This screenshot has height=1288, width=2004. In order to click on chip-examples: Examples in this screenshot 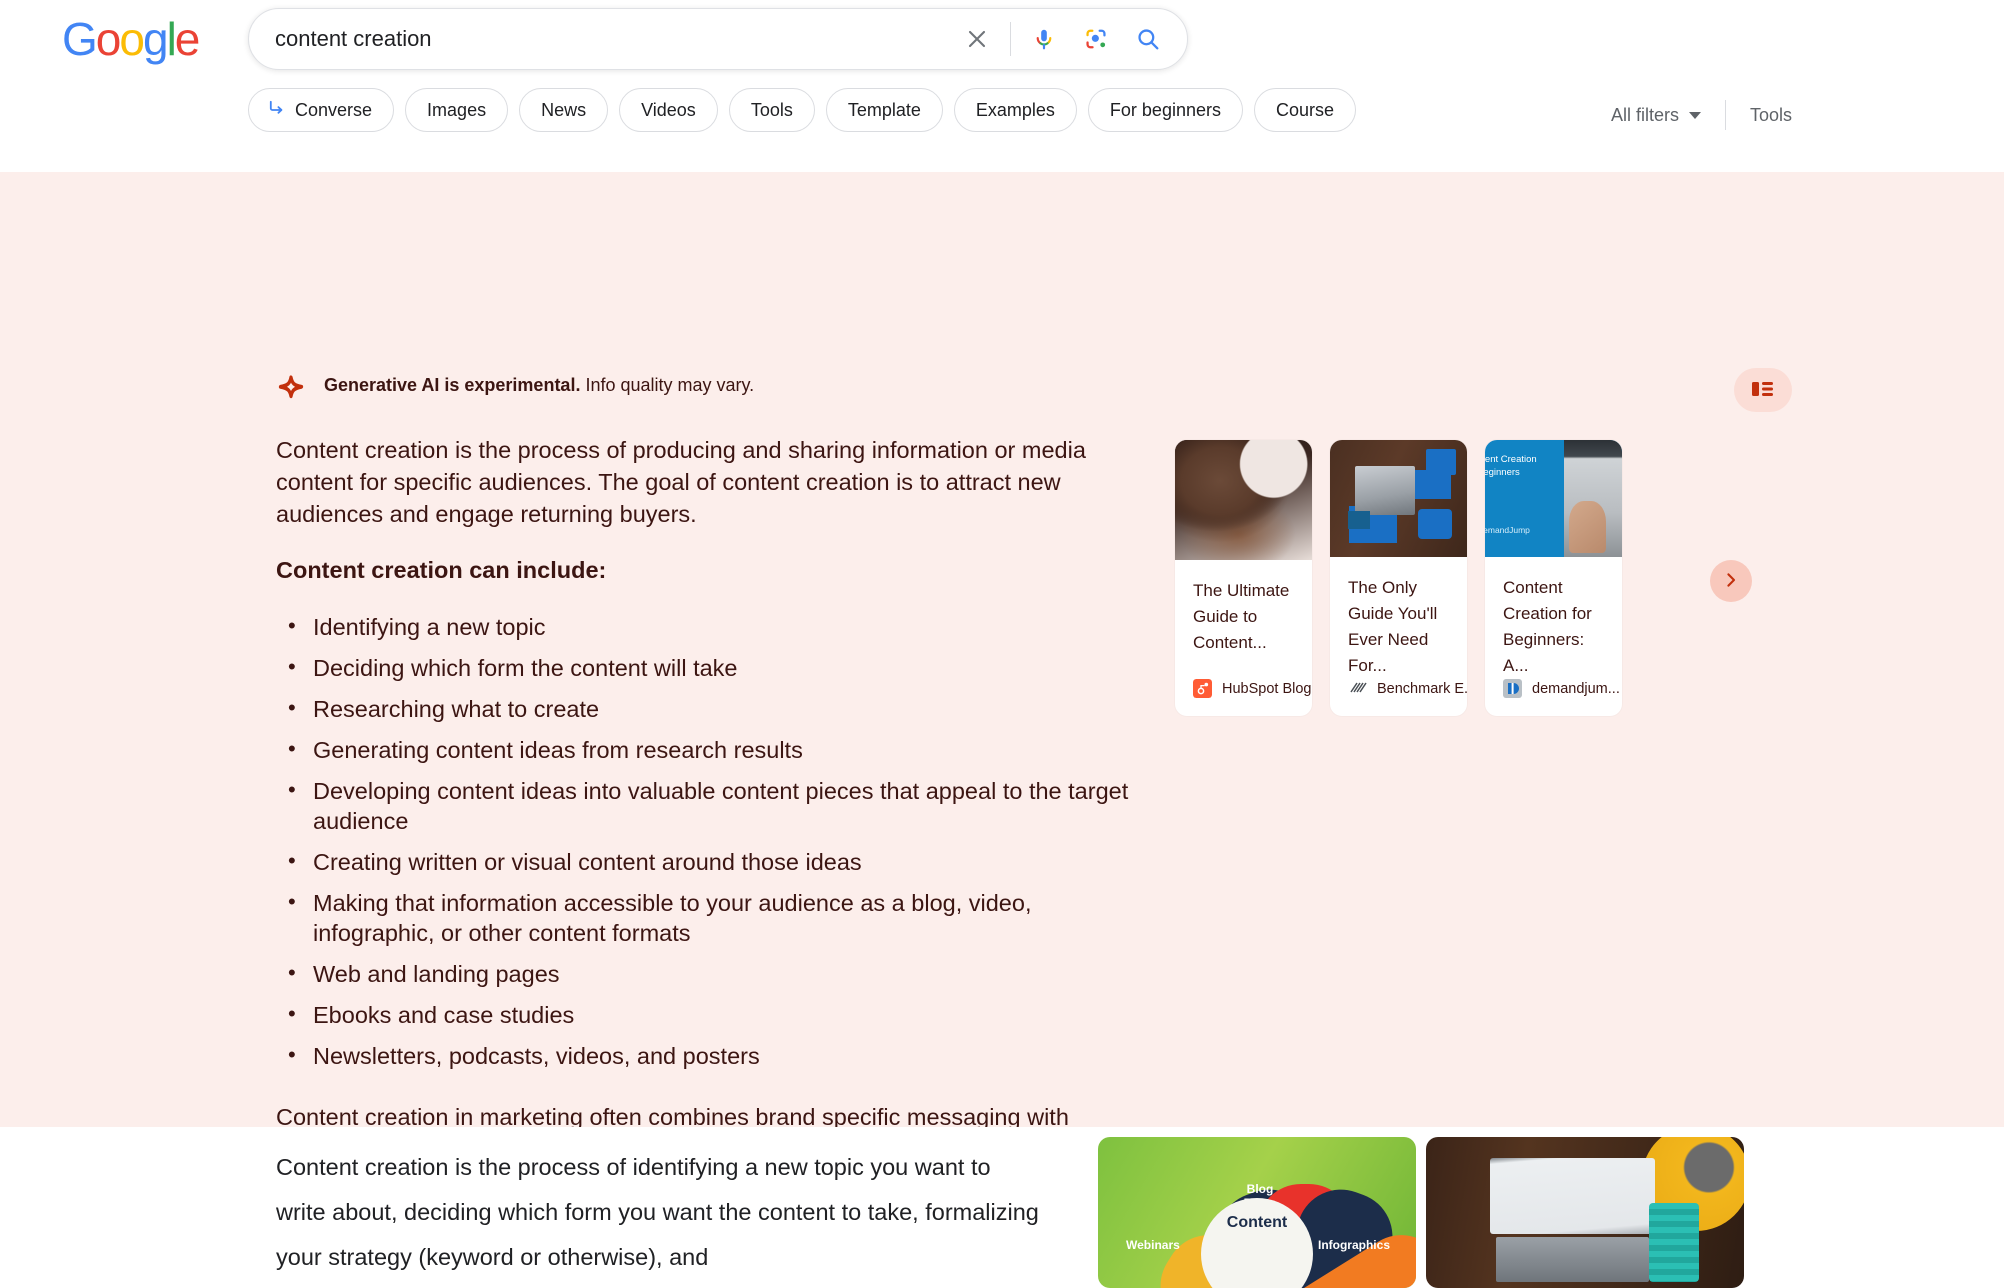, I will do `click(1015, 110)`.